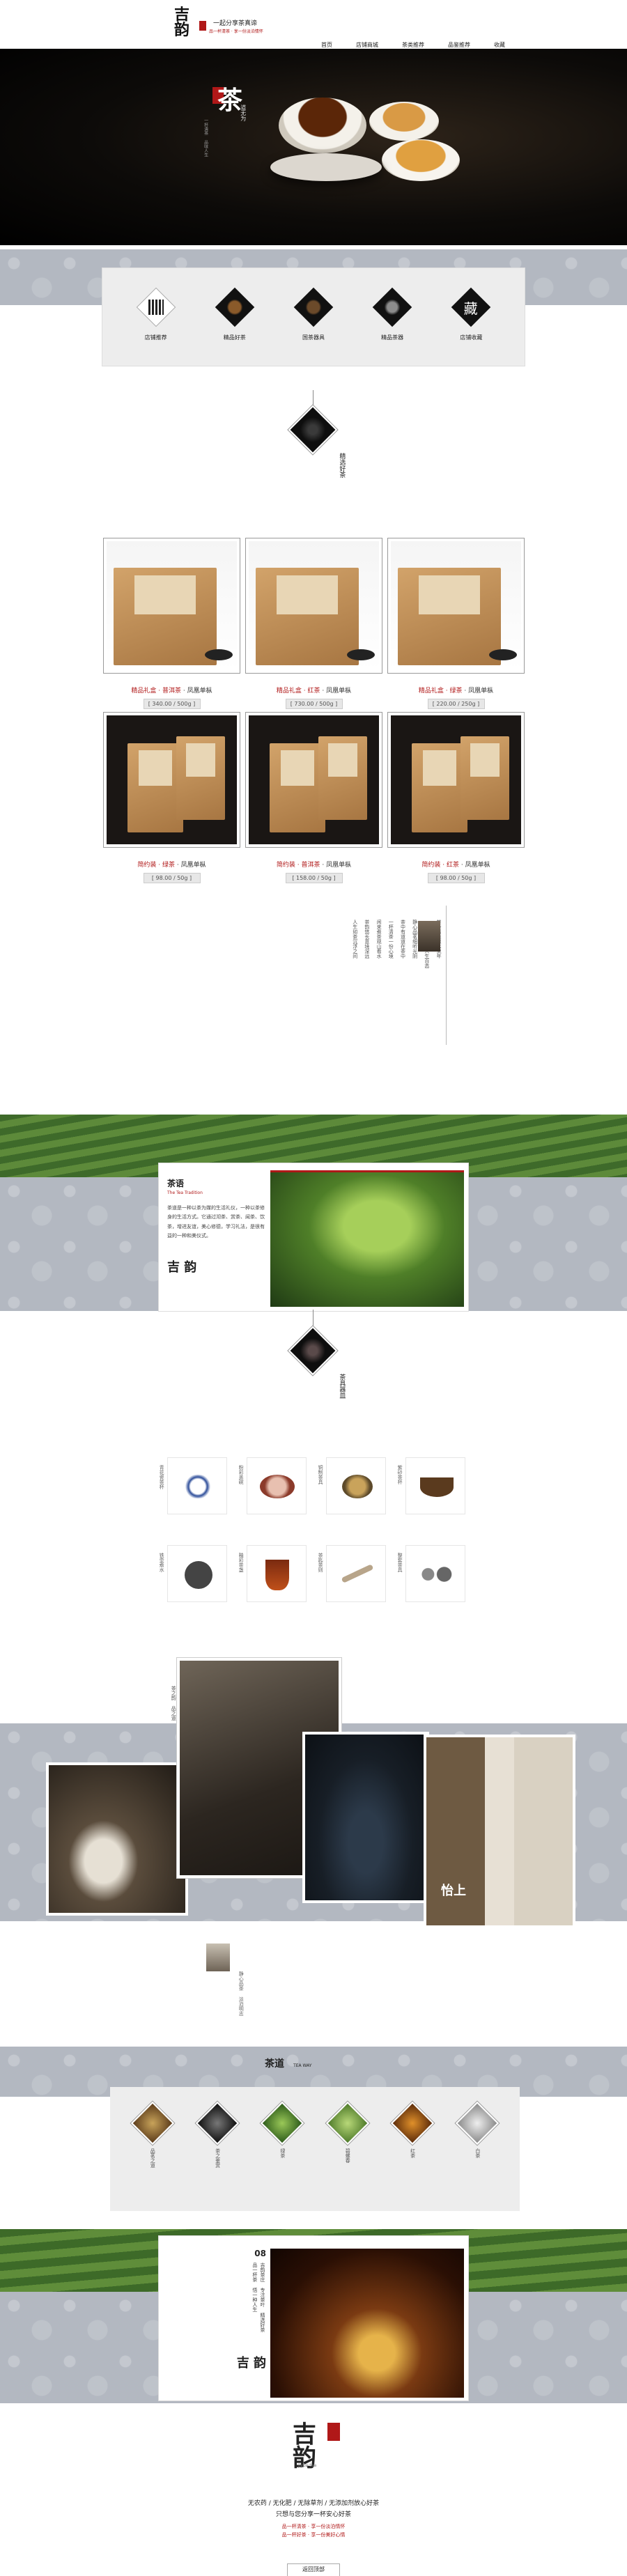 The height and width of the screenshot is (2576, 627). I want to click on tea-type-item: 品茗之道, so click(152, 2156).